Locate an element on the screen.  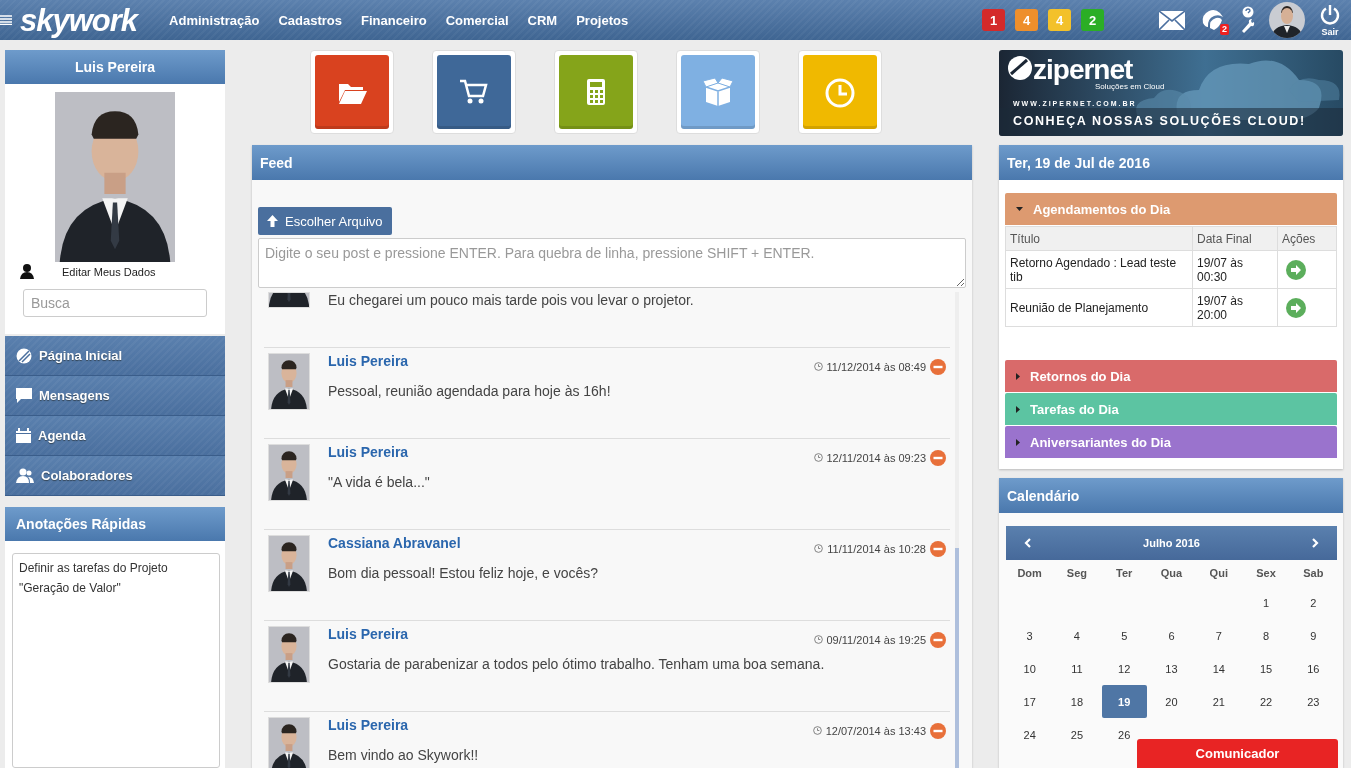
calendar-day: 7 is located at coordinates (1219, 635).